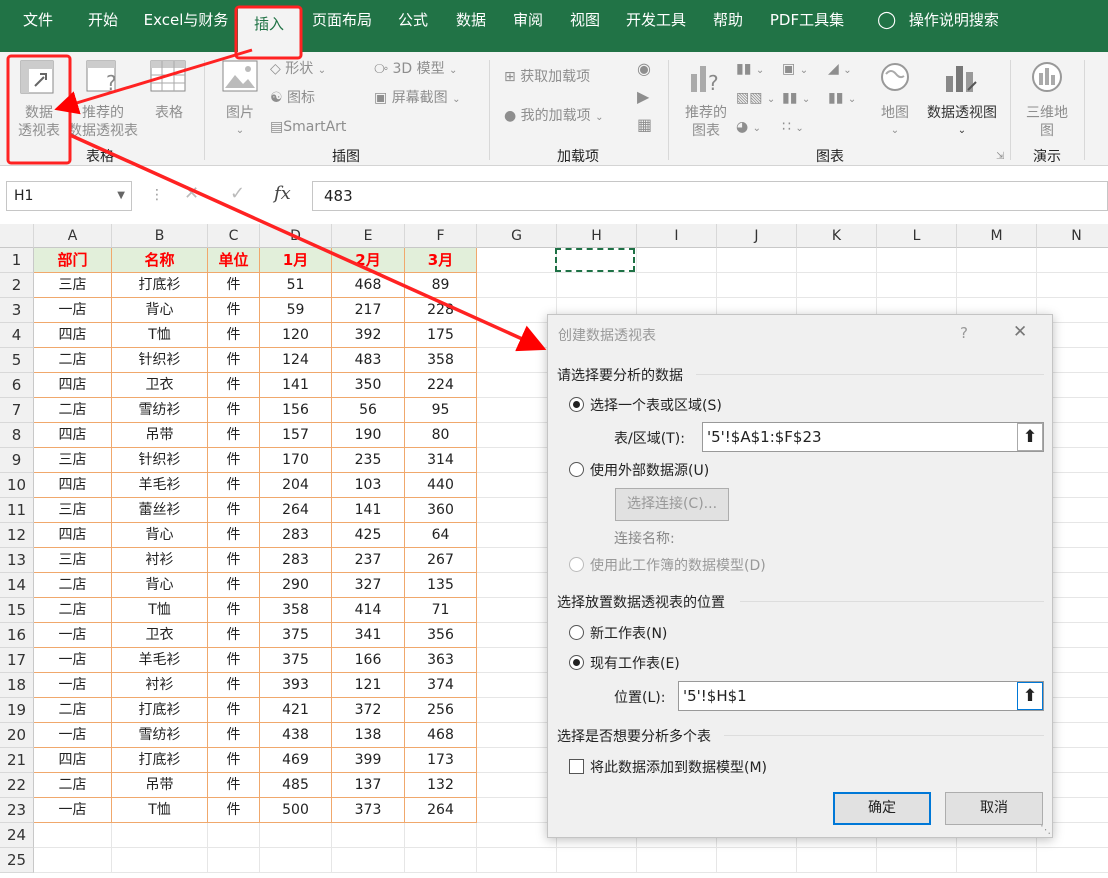  Describe the element at coordinates (17, 635) in the screenshot. I see `row-header: 16` at that location.